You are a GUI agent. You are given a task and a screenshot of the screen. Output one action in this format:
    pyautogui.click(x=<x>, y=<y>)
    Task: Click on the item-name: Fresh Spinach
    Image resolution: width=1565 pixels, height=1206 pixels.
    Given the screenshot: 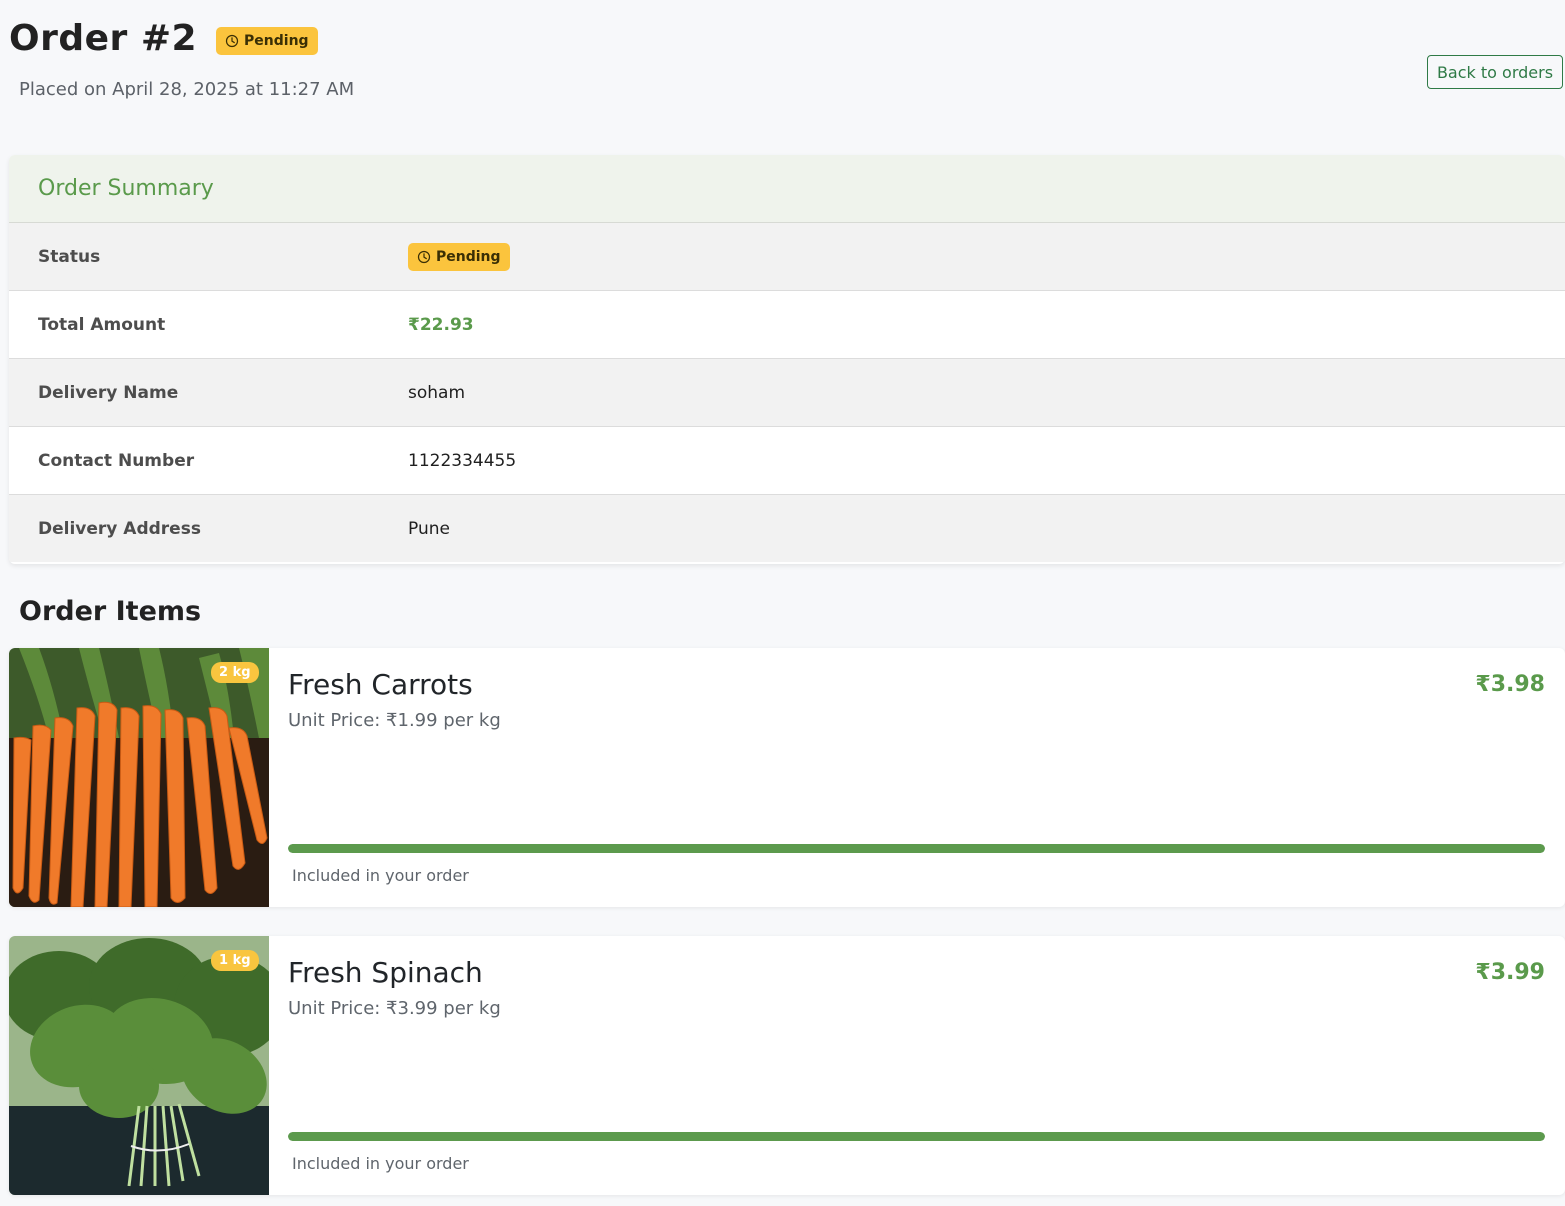 What is the action you would take?
    pyautogui.click(x=385, y=972)
    